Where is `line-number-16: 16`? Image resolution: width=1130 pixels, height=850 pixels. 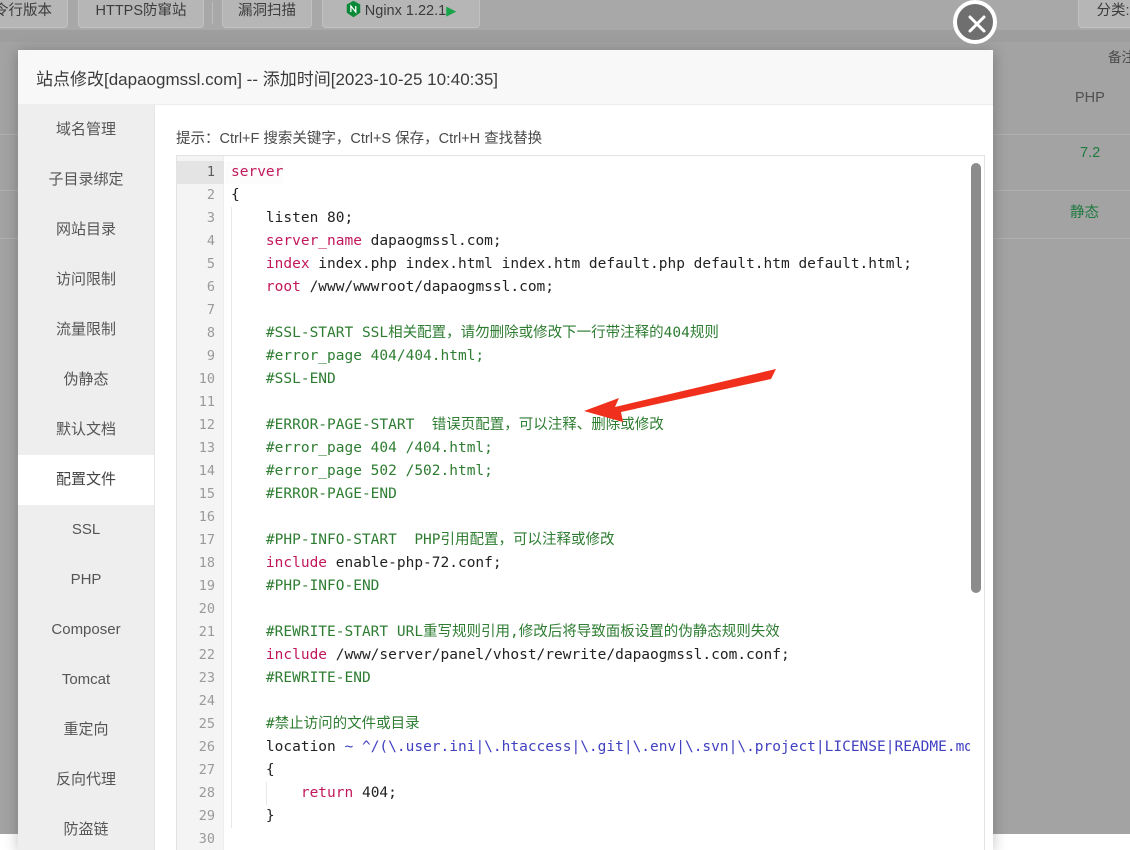
line-number-16: 16 is located at coordinates (195, 517).